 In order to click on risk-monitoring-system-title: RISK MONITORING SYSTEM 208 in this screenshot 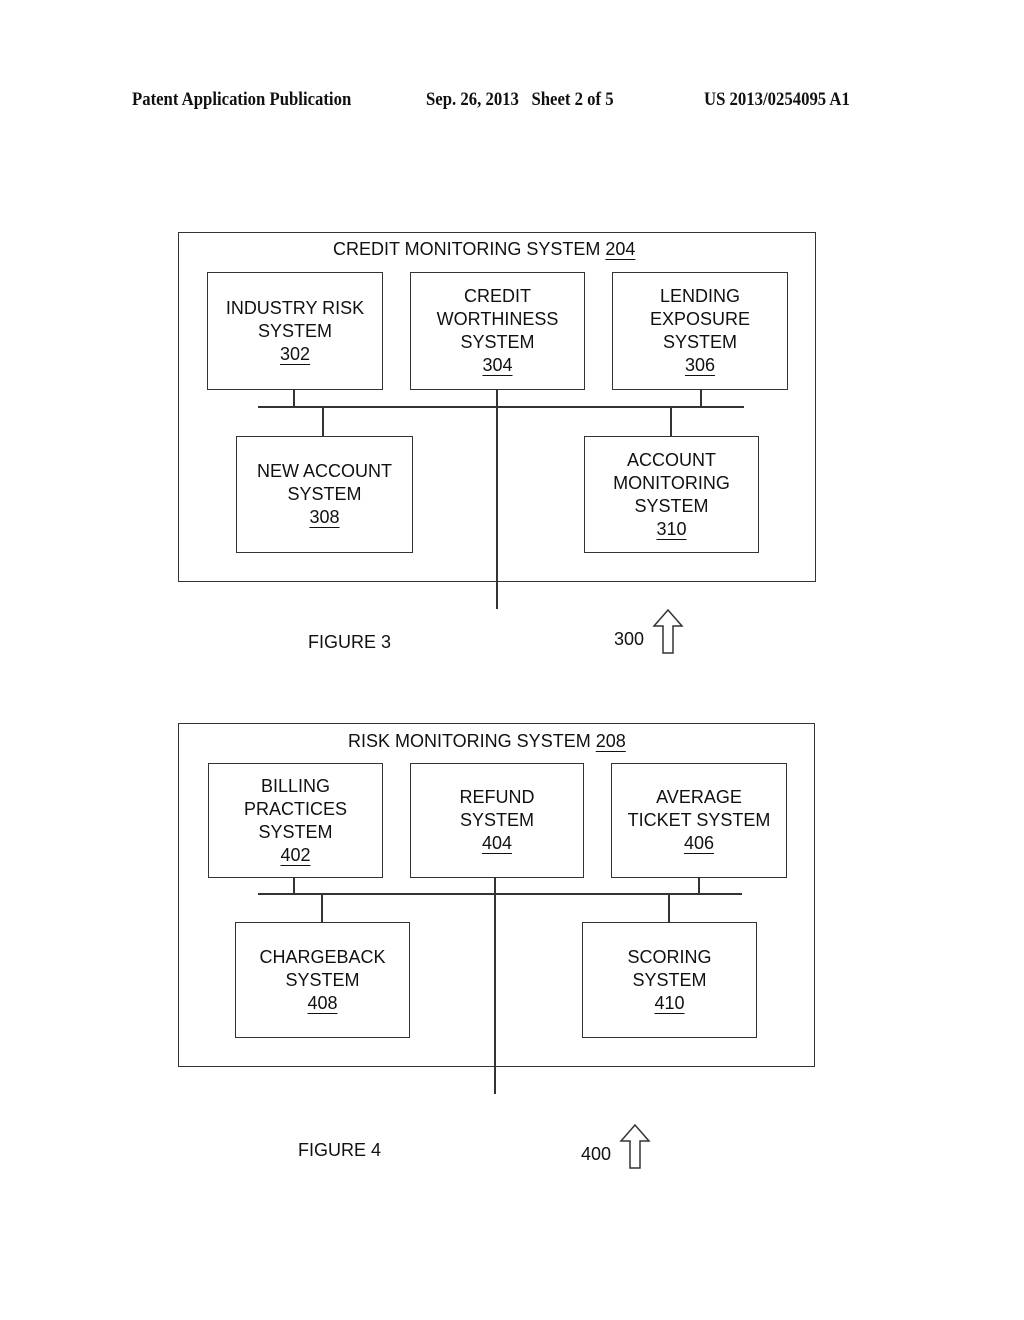, I will do `click(487, 741)`.